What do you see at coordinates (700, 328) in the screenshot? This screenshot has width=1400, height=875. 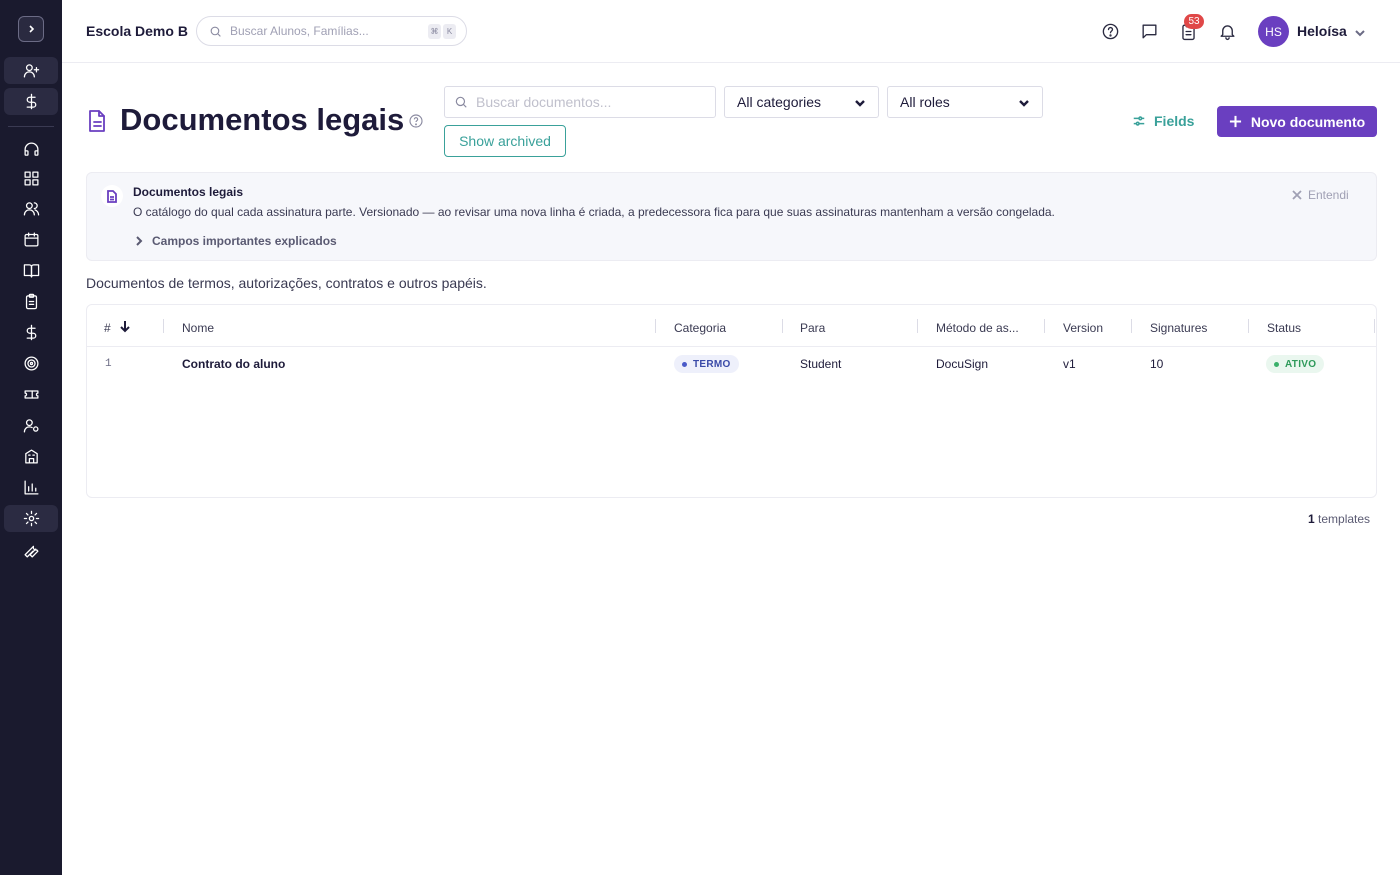 I see `col-header-categoria: Categoria` at bounding box center [700, 328].